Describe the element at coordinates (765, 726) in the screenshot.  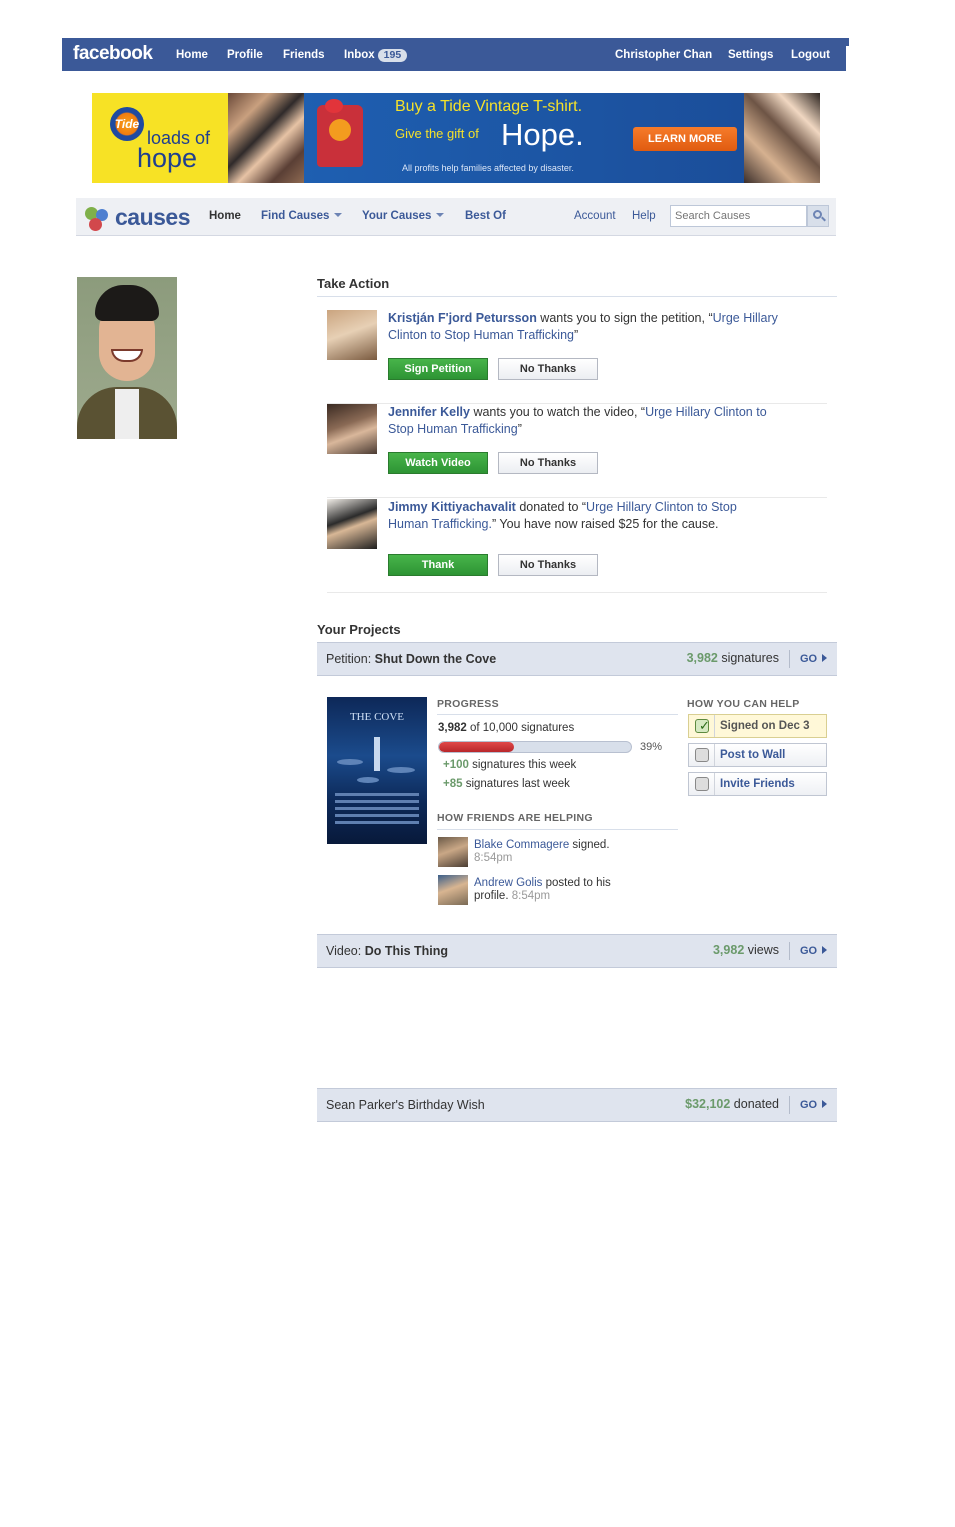
I see `help-label: Signed on Dec 3` at that location.